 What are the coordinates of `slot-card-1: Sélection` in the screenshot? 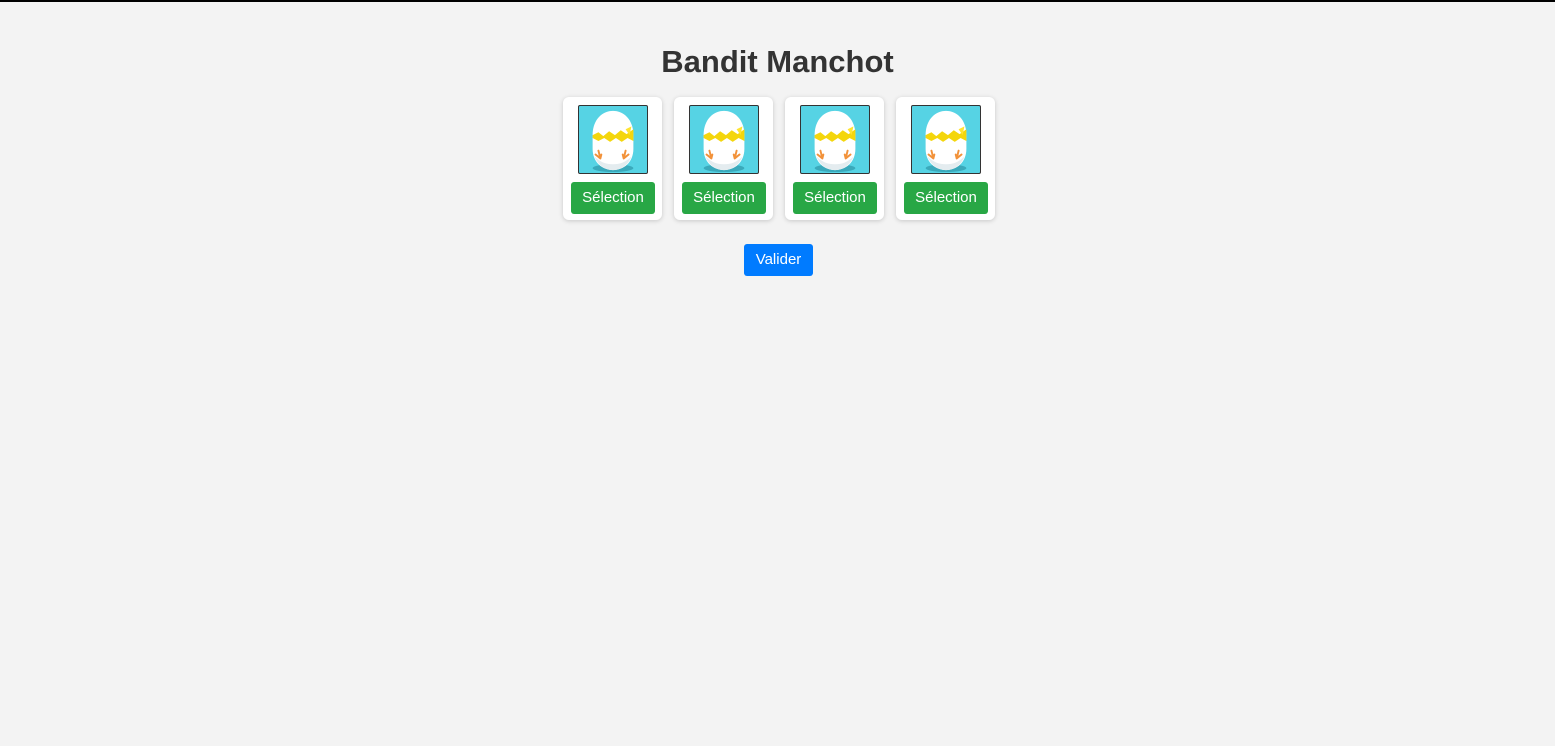 It's located at (612, 158).